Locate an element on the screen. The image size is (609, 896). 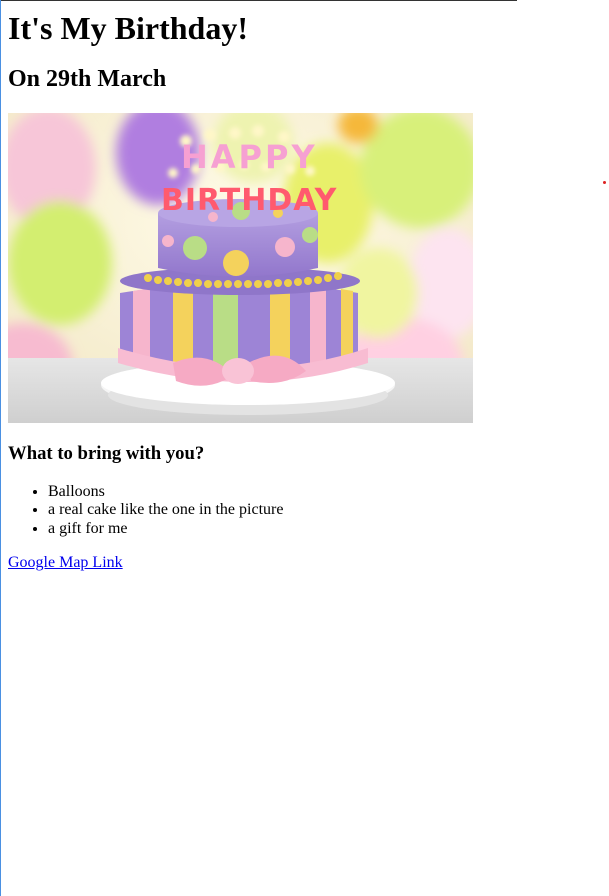
google-map-link: Google Map Link is located at coordinates (65, 563).